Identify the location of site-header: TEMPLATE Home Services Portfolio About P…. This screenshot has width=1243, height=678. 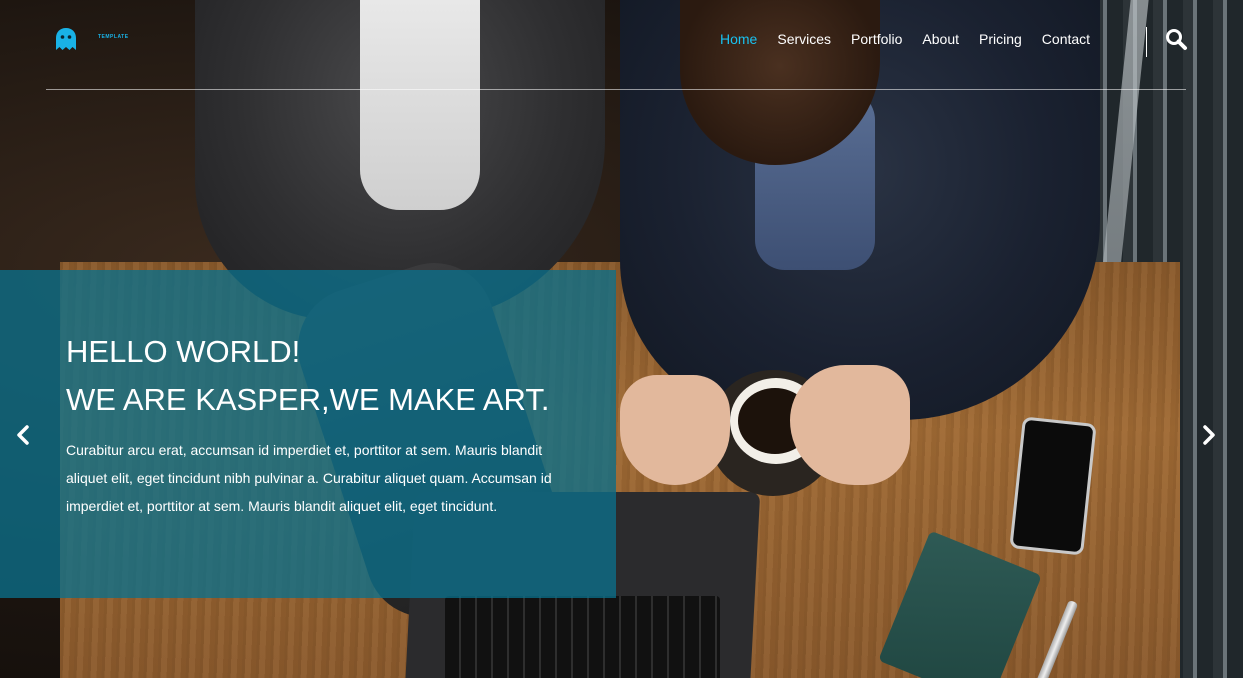
(621, 45).